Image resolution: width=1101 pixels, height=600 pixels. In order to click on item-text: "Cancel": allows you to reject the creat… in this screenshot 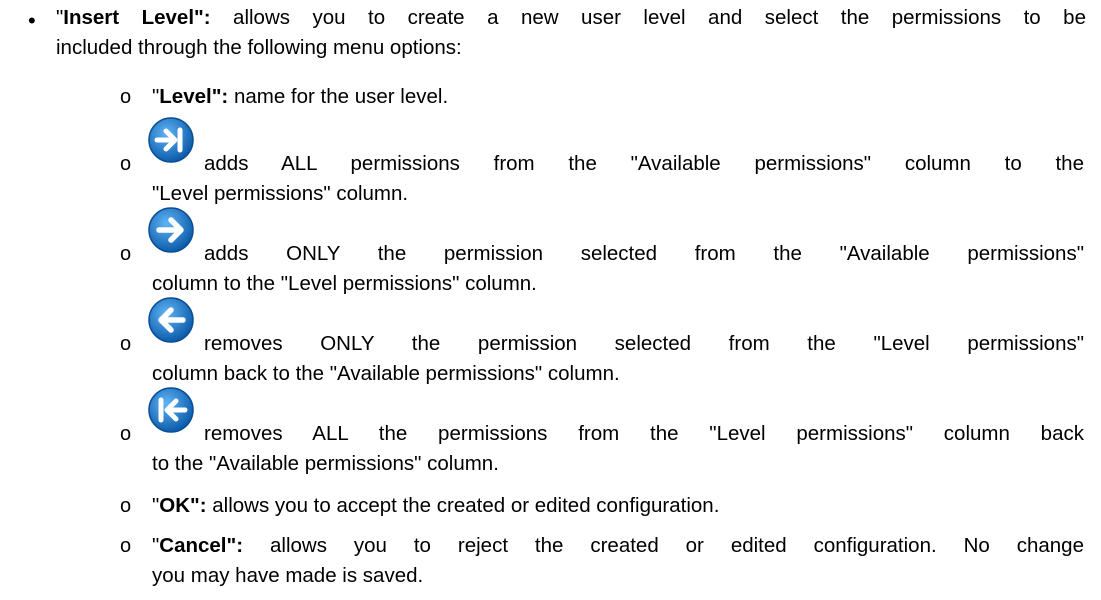, I will do `click(618, 560)`.